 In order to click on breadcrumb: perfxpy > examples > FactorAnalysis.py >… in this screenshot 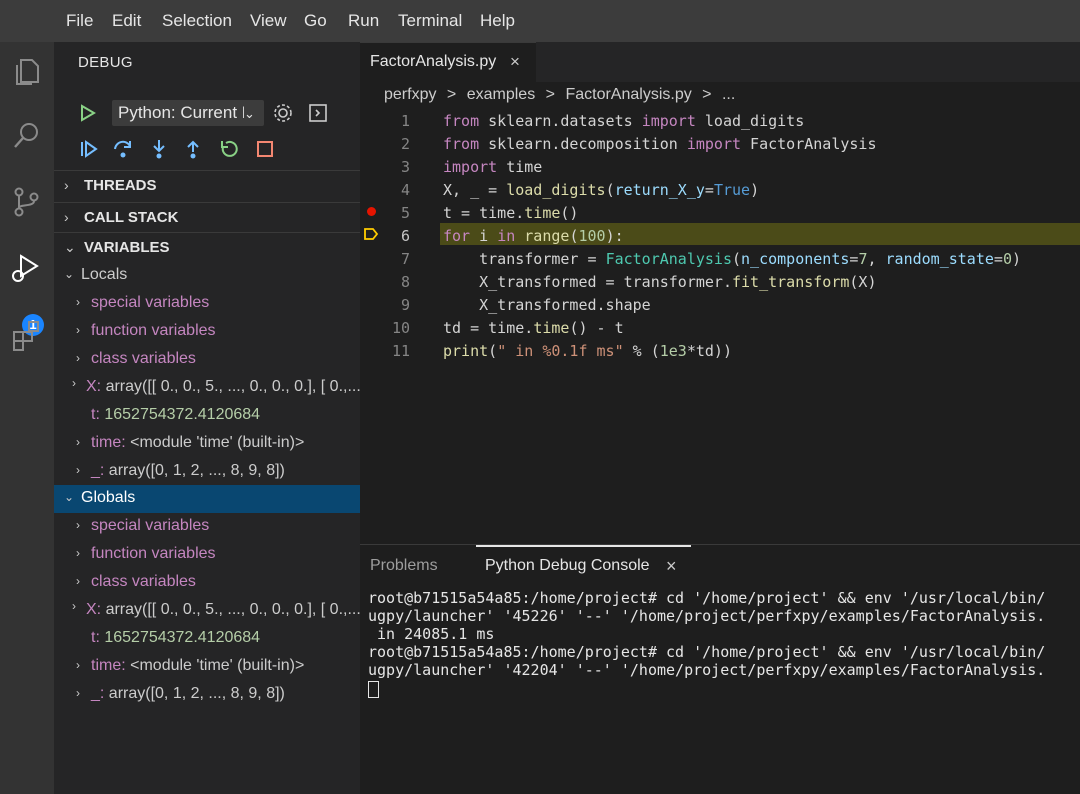, I will do `click(562, 95)`.